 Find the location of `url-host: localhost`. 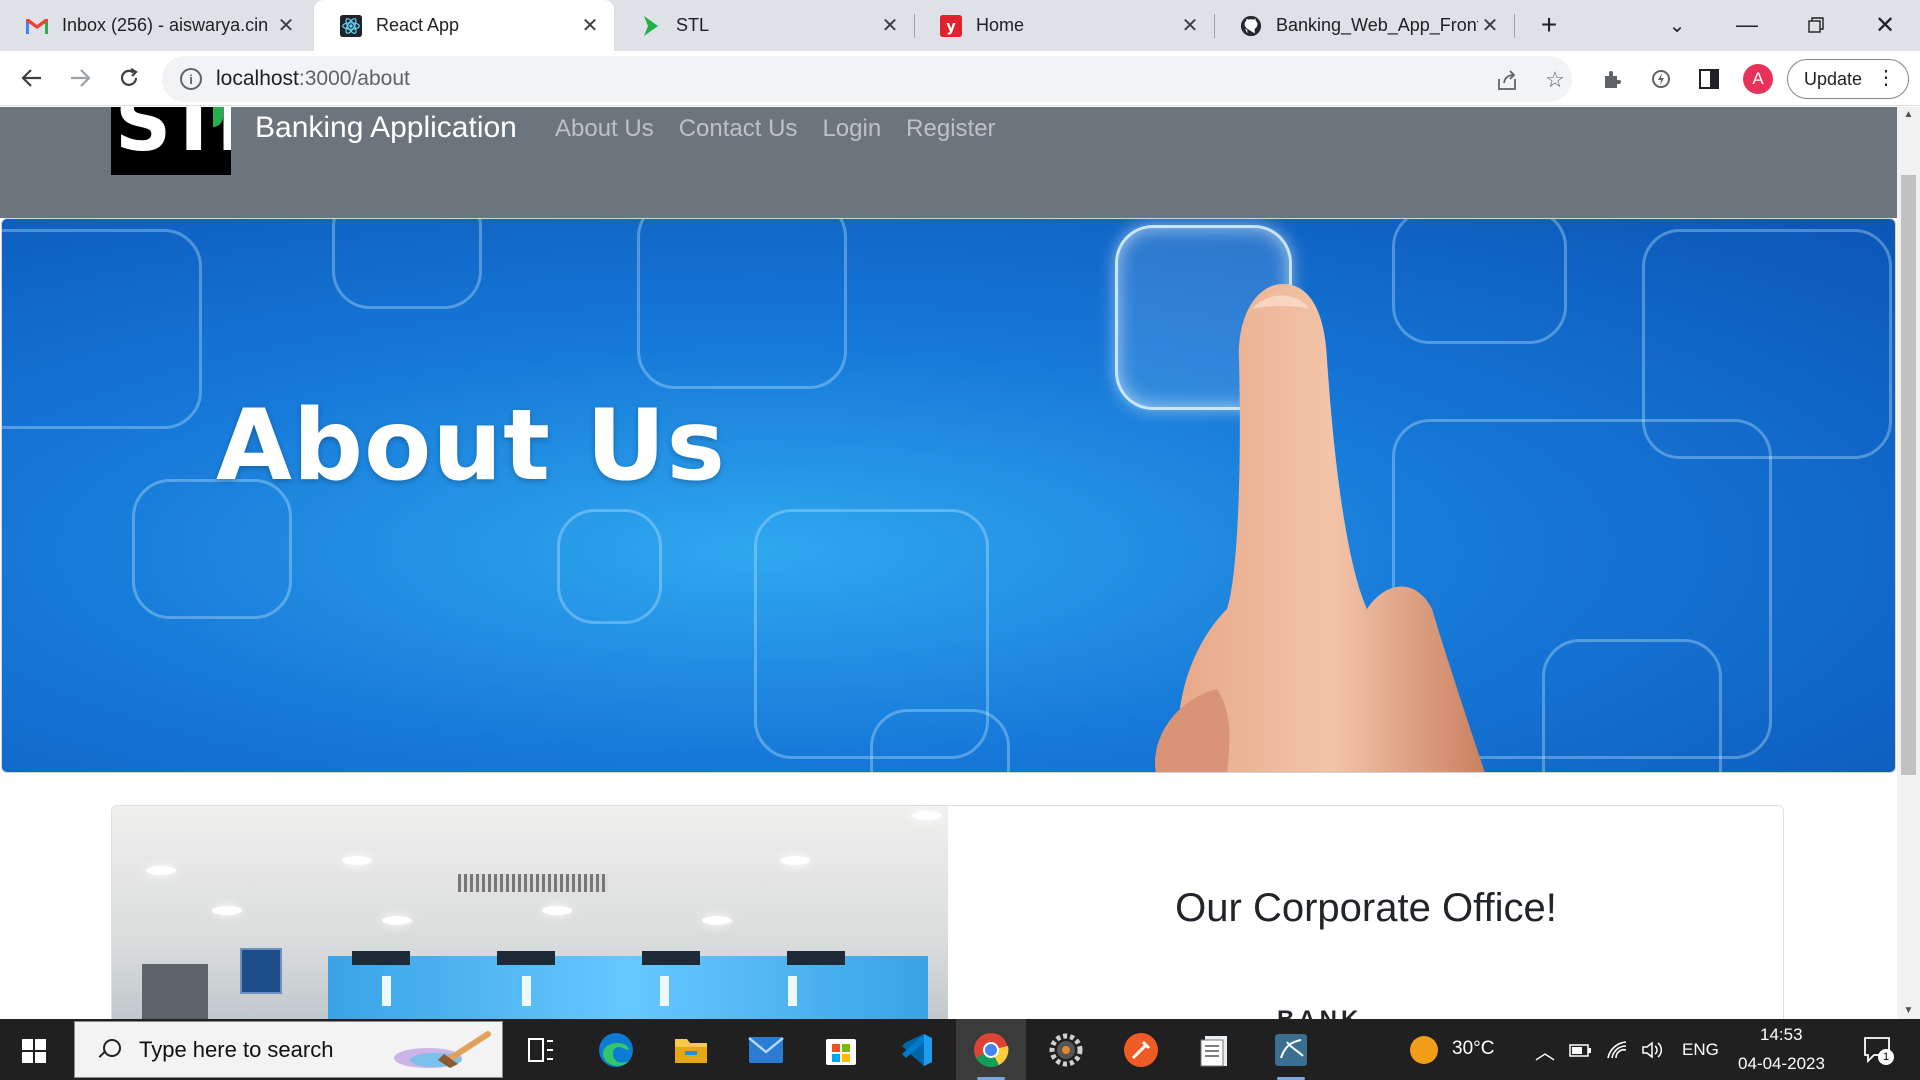

url-host: localhost is located at coordinates (257, 78).